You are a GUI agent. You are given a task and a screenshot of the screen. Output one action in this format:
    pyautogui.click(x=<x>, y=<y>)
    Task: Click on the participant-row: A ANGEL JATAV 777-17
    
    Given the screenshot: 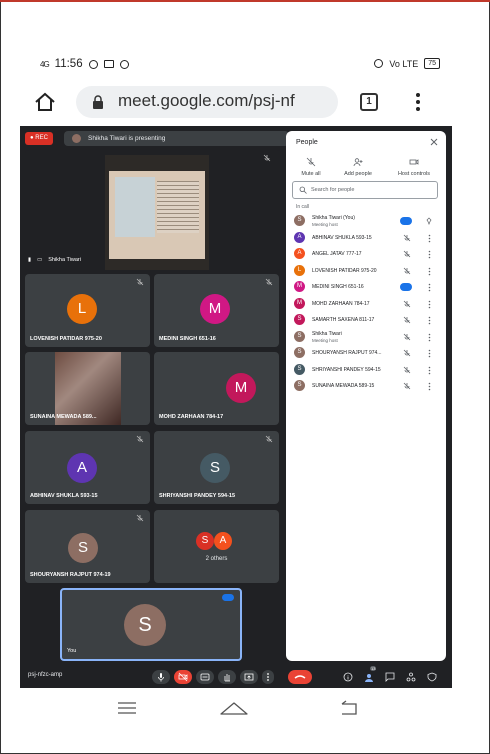 What is the action you would take?
    pyautogui.click(x=366, y=254)
    